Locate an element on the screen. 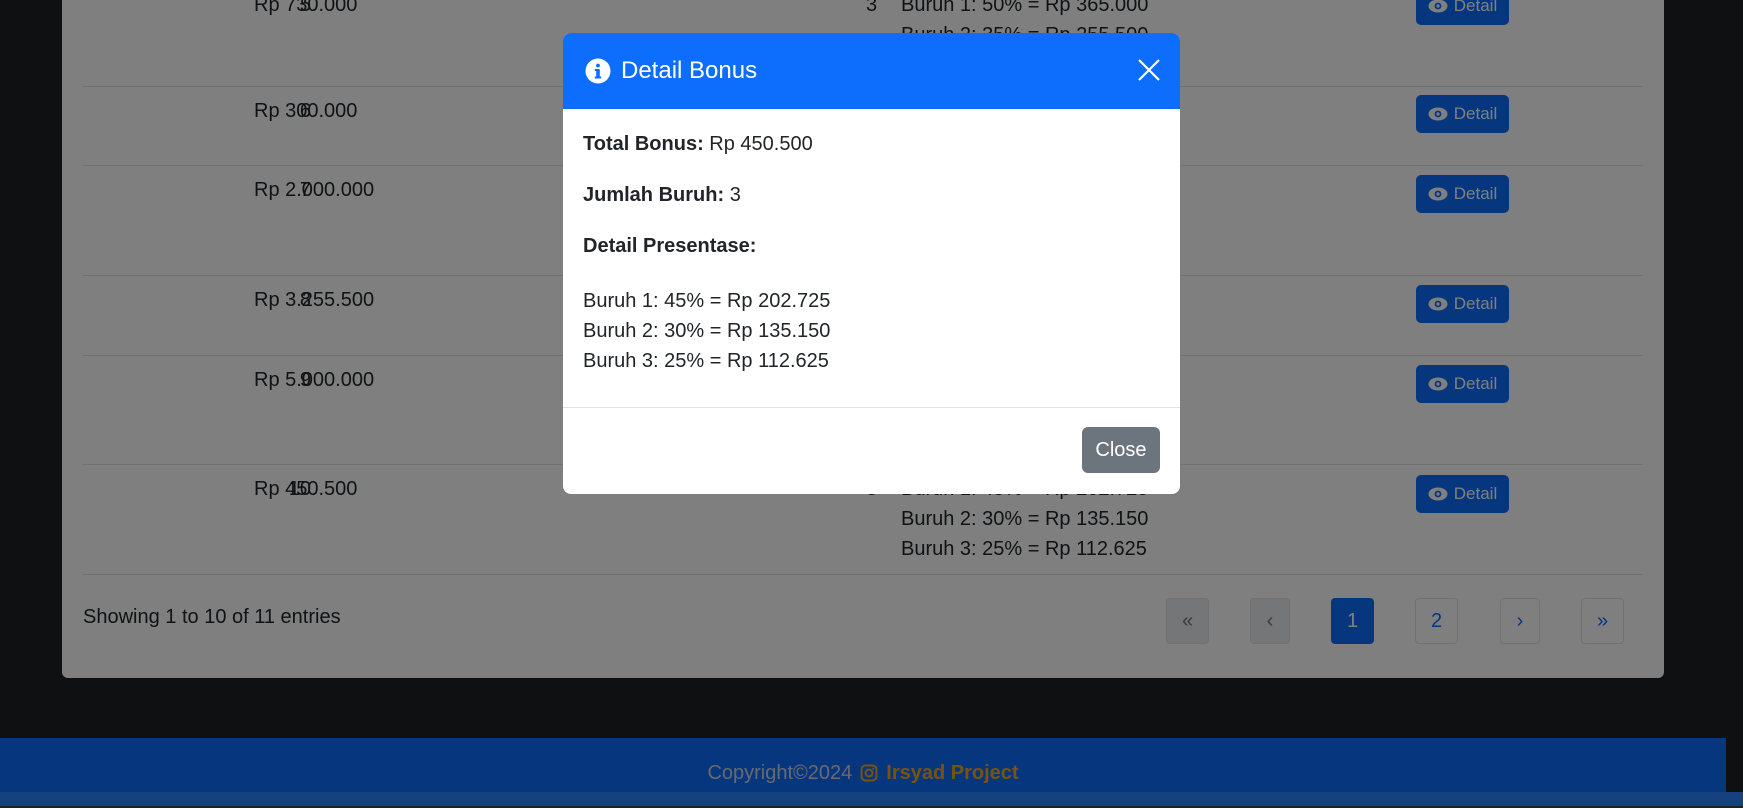 The image size is (1743, 808). jumlah-buruh-value: 3 is located at coordinates (735, 195).